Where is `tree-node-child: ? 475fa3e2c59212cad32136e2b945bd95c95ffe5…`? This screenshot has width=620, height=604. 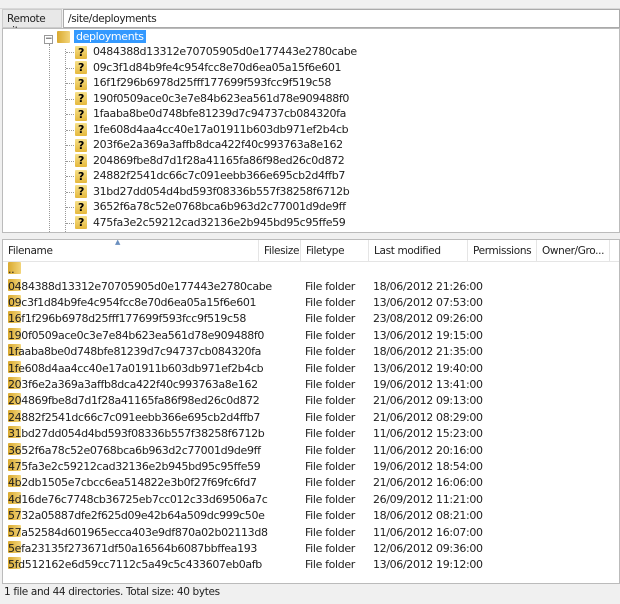
tree-node-child: ? 475fa3e2c59212cad32136e2b945bd95c95ffe5… is located at coordinates (210, 222).